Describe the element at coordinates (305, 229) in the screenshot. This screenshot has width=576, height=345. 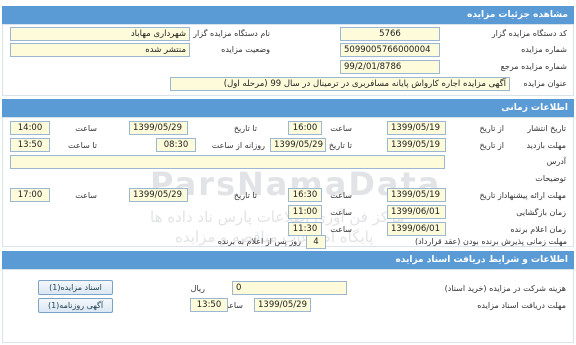
I see `winner-time: 11:30` at that location.